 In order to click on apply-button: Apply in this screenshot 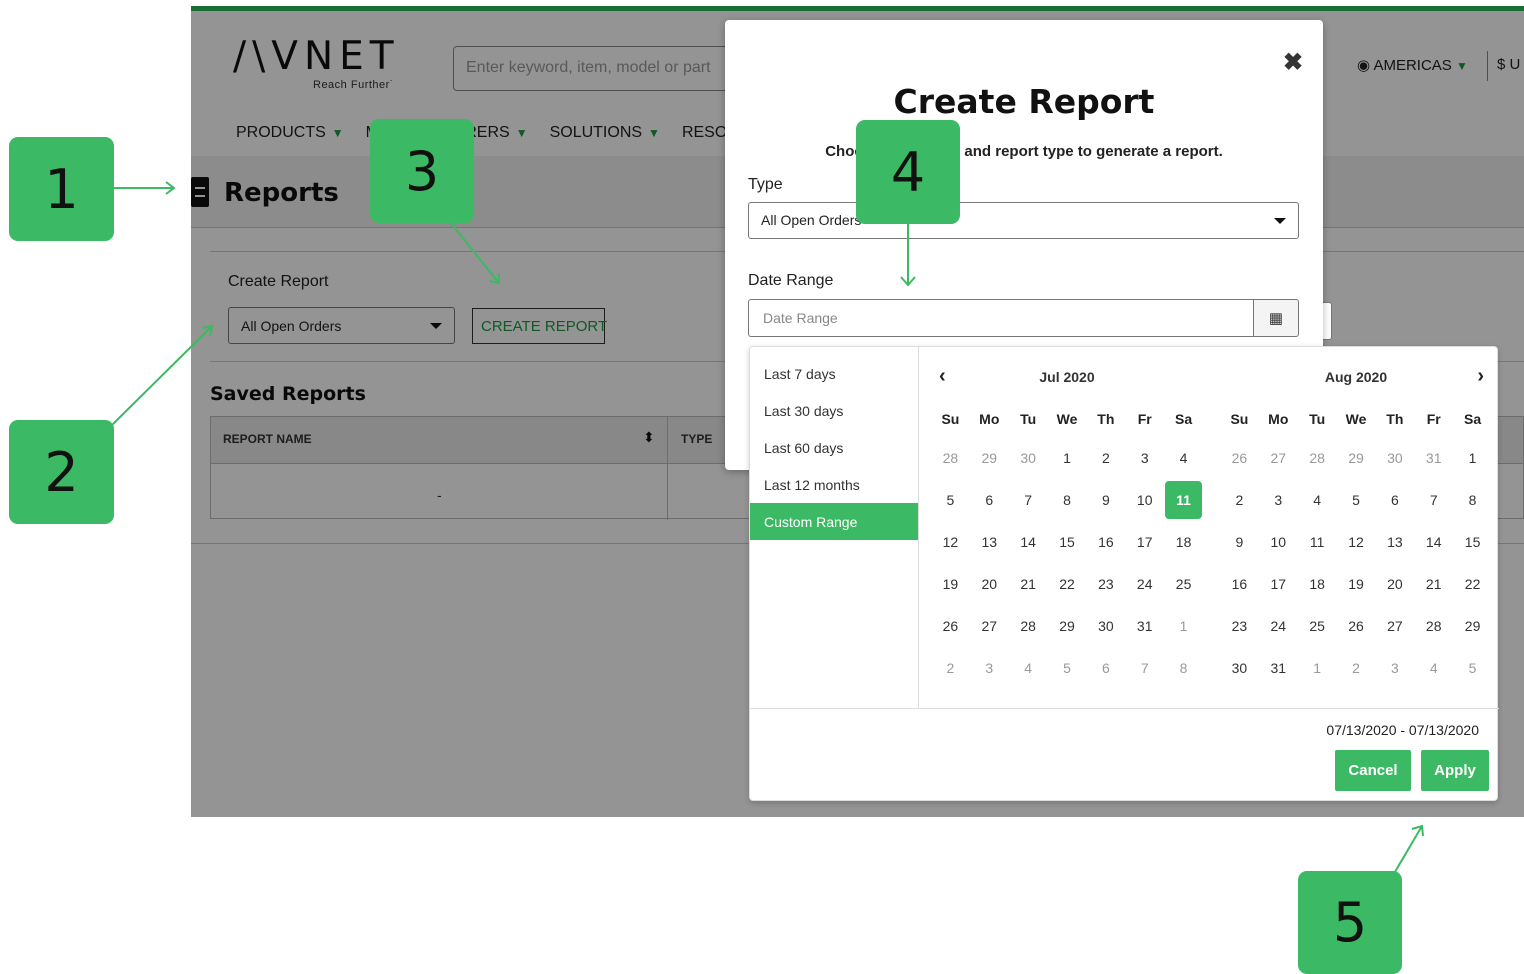, I will do `click(1455, 770)`.